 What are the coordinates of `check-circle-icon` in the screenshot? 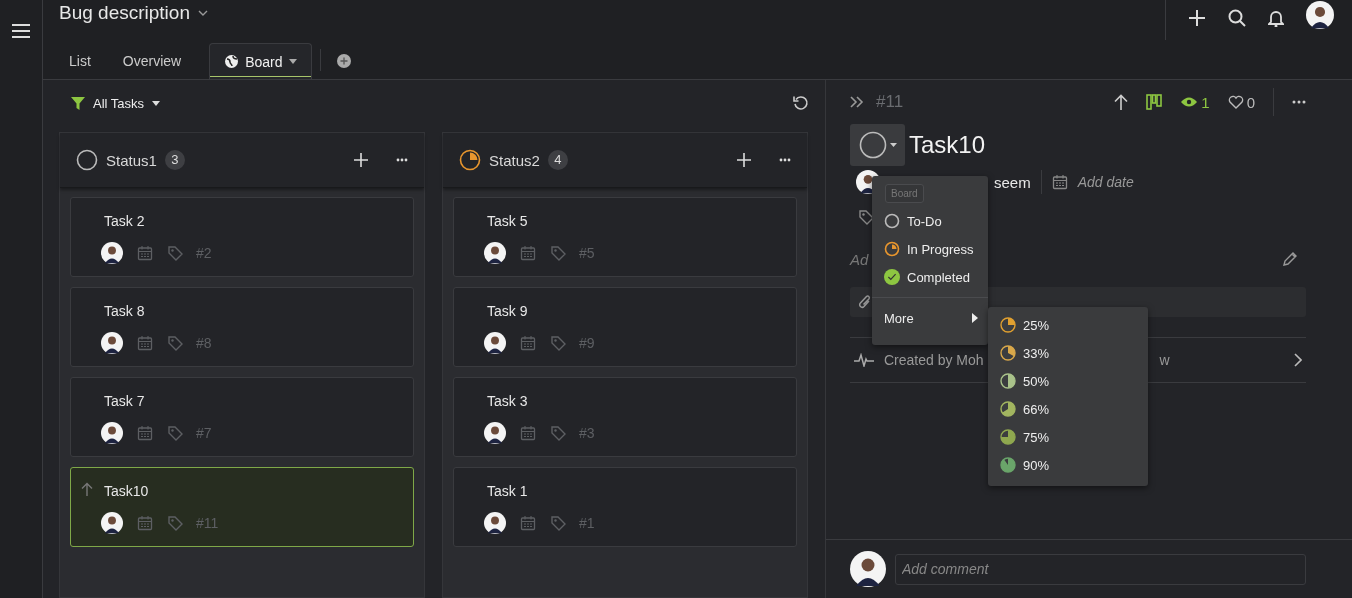 It's located at (892, 277).